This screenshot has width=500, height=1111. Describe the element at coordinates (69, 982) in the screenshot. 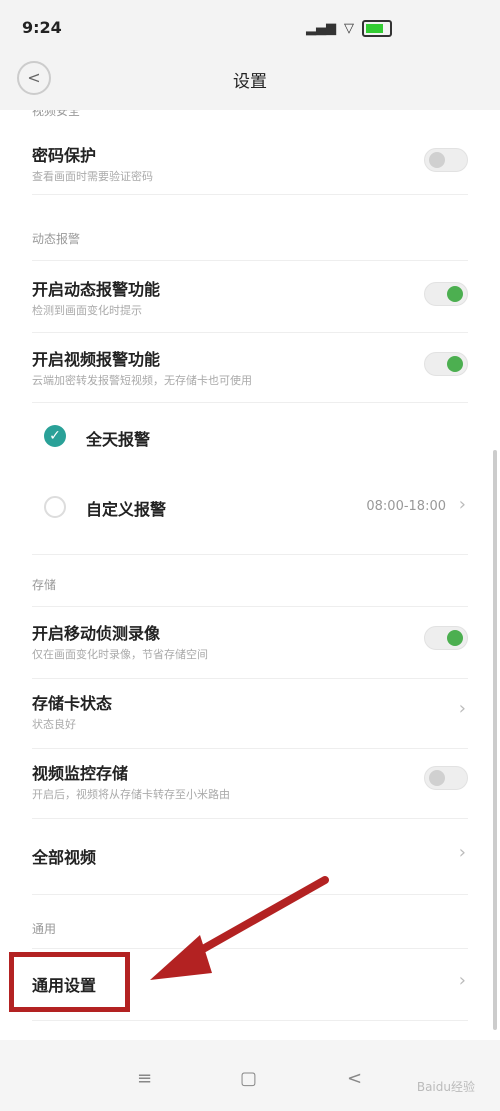

I see `annotation-highlight-box` at that location.